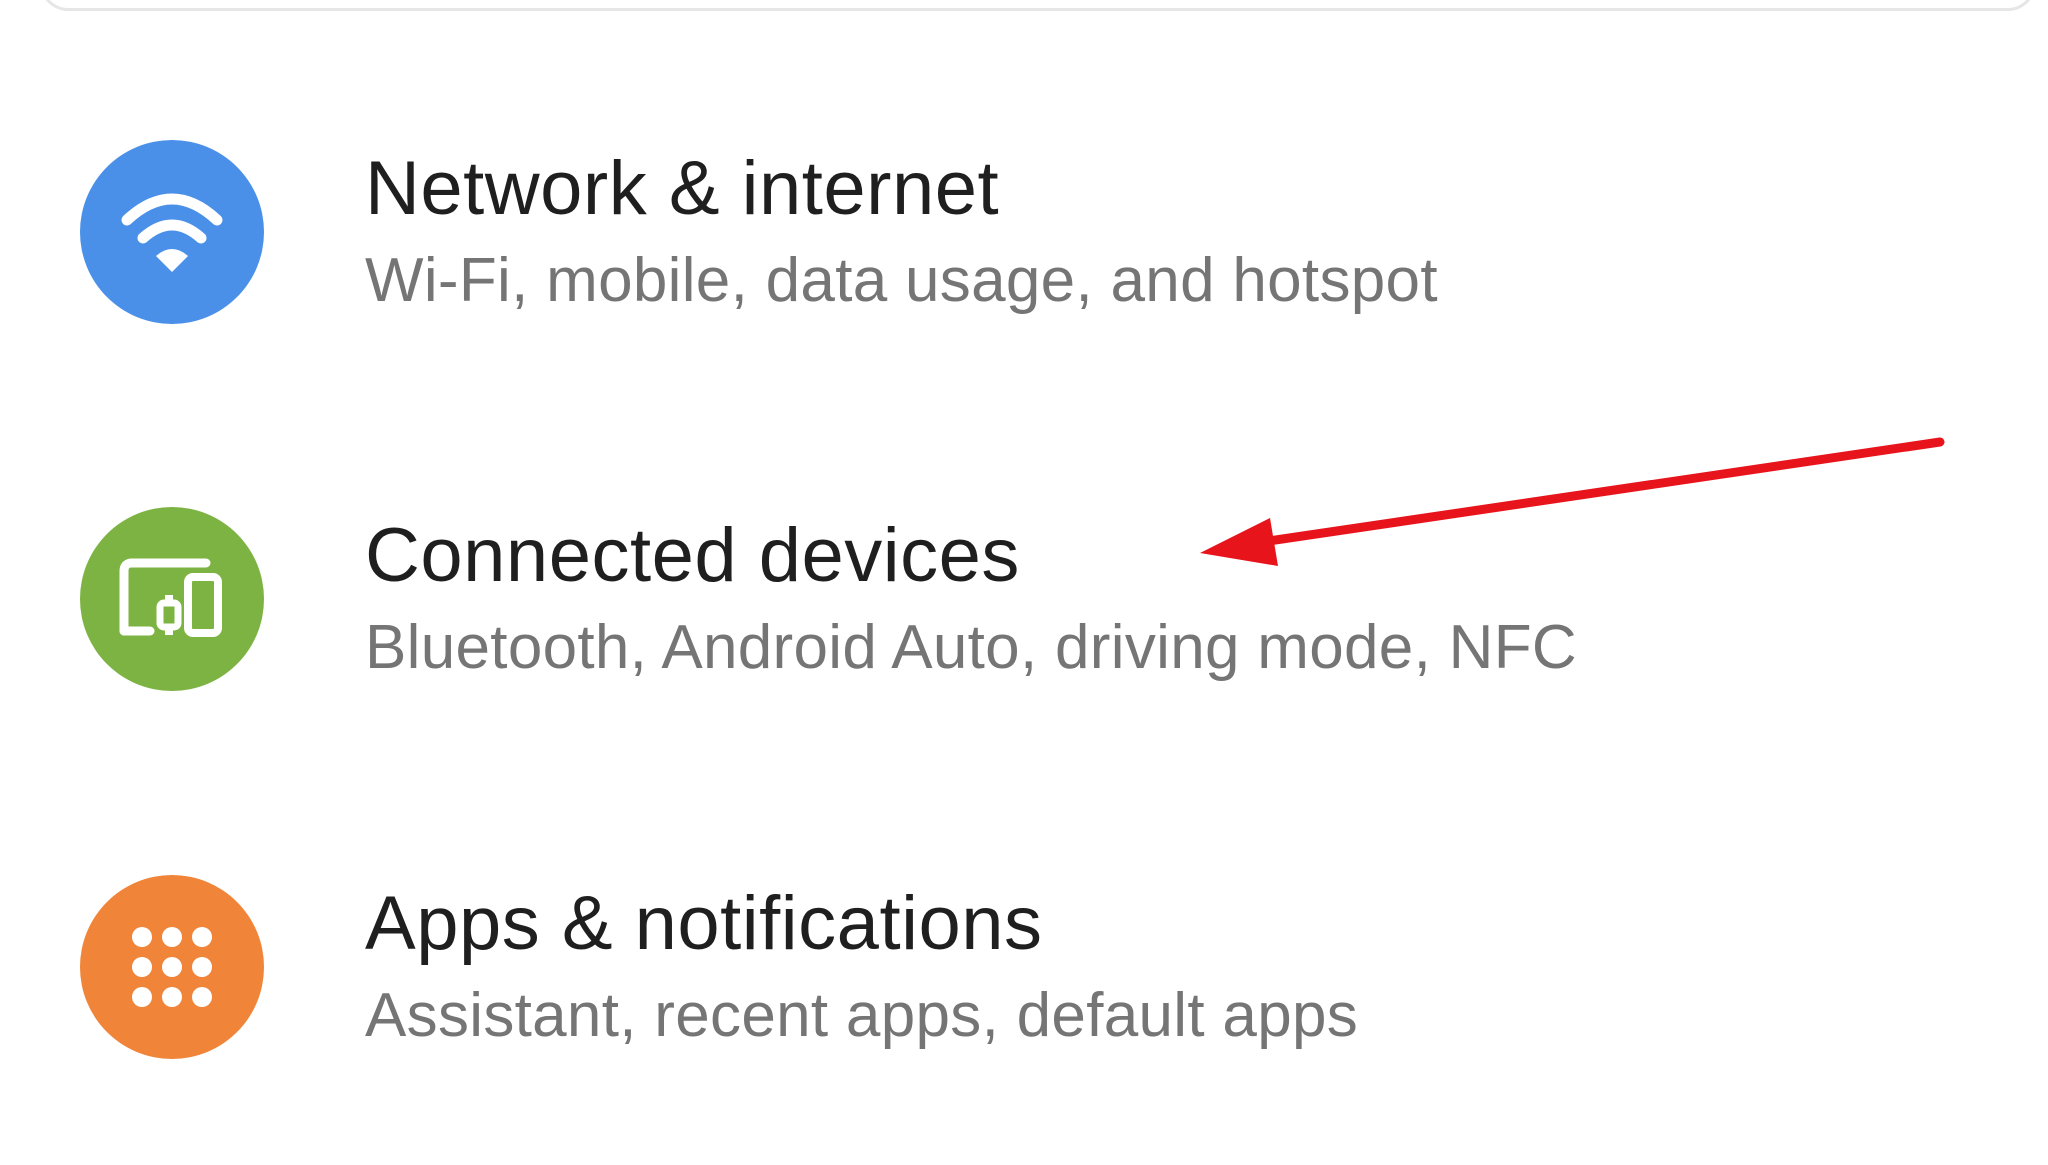 The width and height of the screenshot is (2048, 1165). I want to click on settings-item-summary: Assistant, recent apps, default apps, so click(862, 1015).